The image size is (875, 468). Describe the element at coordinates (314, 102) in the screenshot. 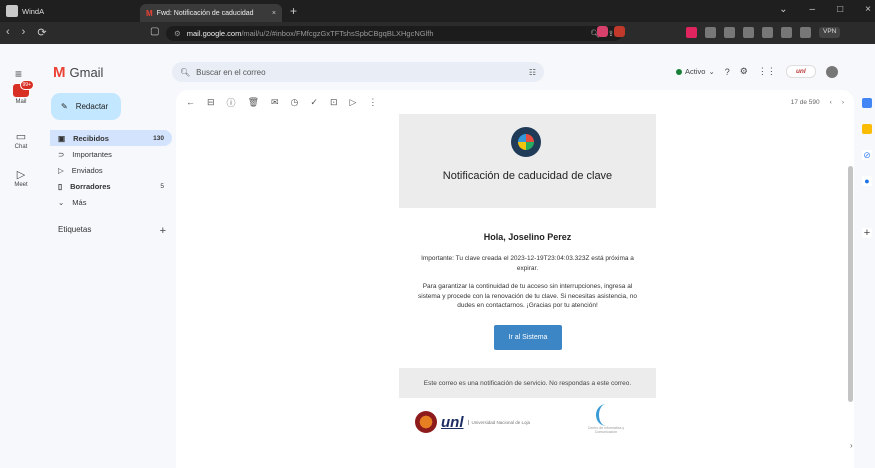

I see `add-task-icon: ✓` at that location.